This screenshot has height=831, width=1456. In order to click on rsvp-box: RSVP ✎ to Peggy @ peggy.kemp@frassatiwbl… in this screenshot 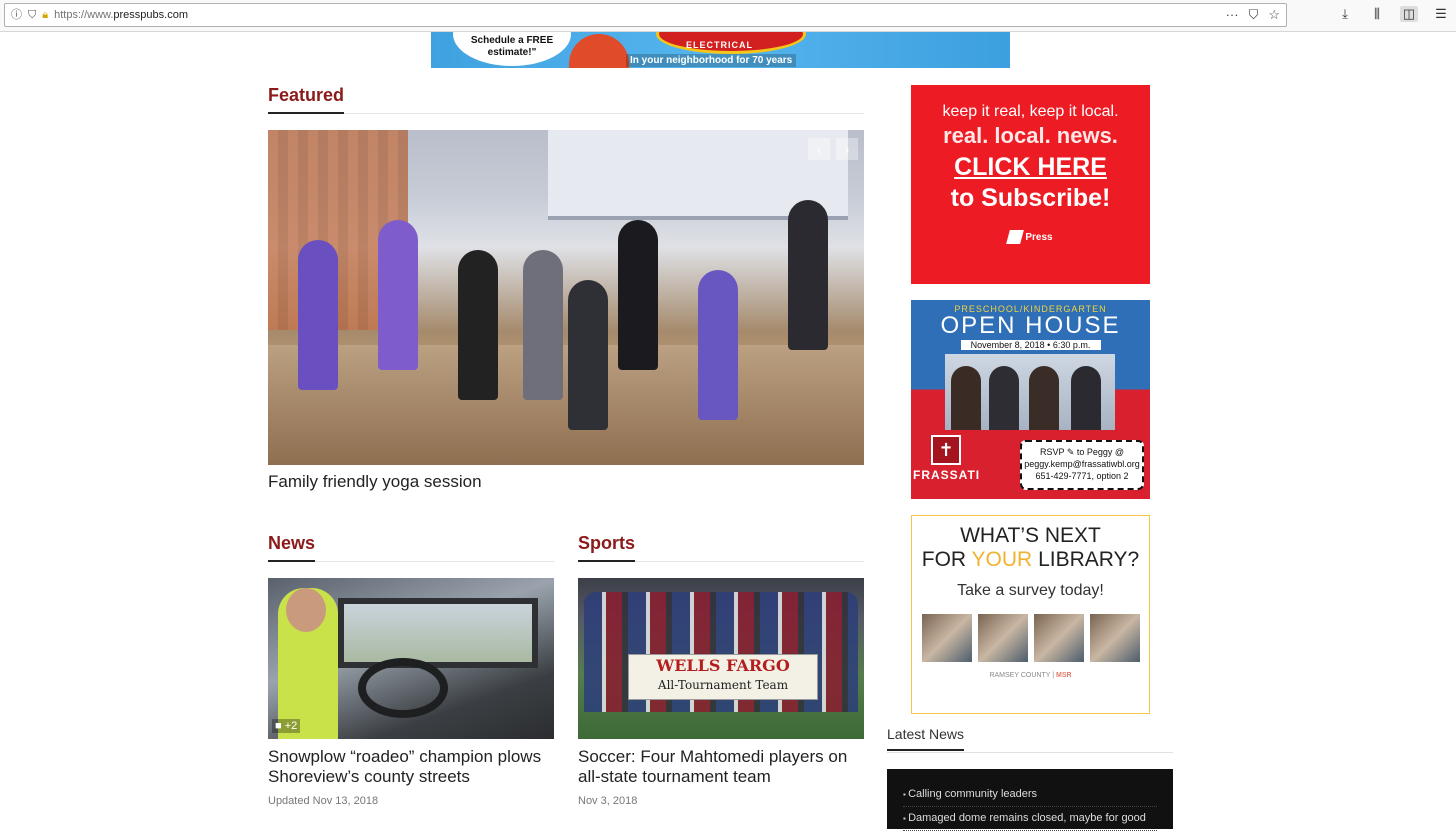, I will do `click(1082, 465)`.